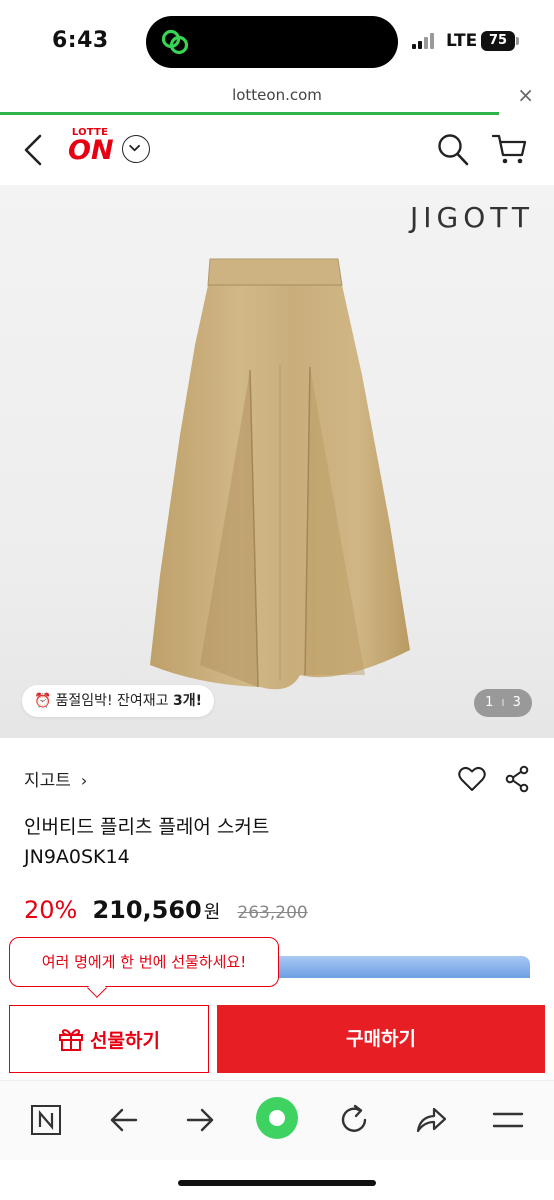 This screenshot has width=554, height=1200. I want to click on stock-alert-badge: ⏰ 품절임박! 잔여재고 3개!, so click(118, 701).